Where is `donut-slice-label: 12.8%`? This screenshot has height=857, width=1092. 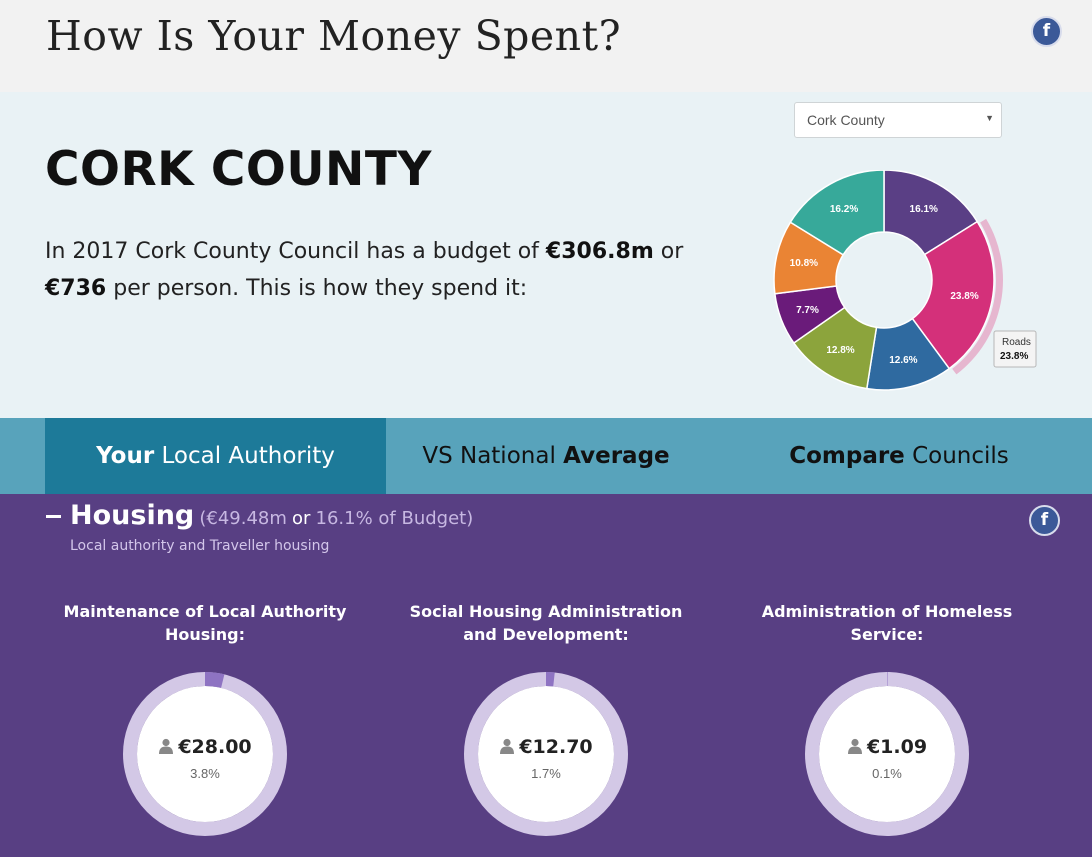 donut-slice-label: 12.8% is located at coordinates (840, 350).